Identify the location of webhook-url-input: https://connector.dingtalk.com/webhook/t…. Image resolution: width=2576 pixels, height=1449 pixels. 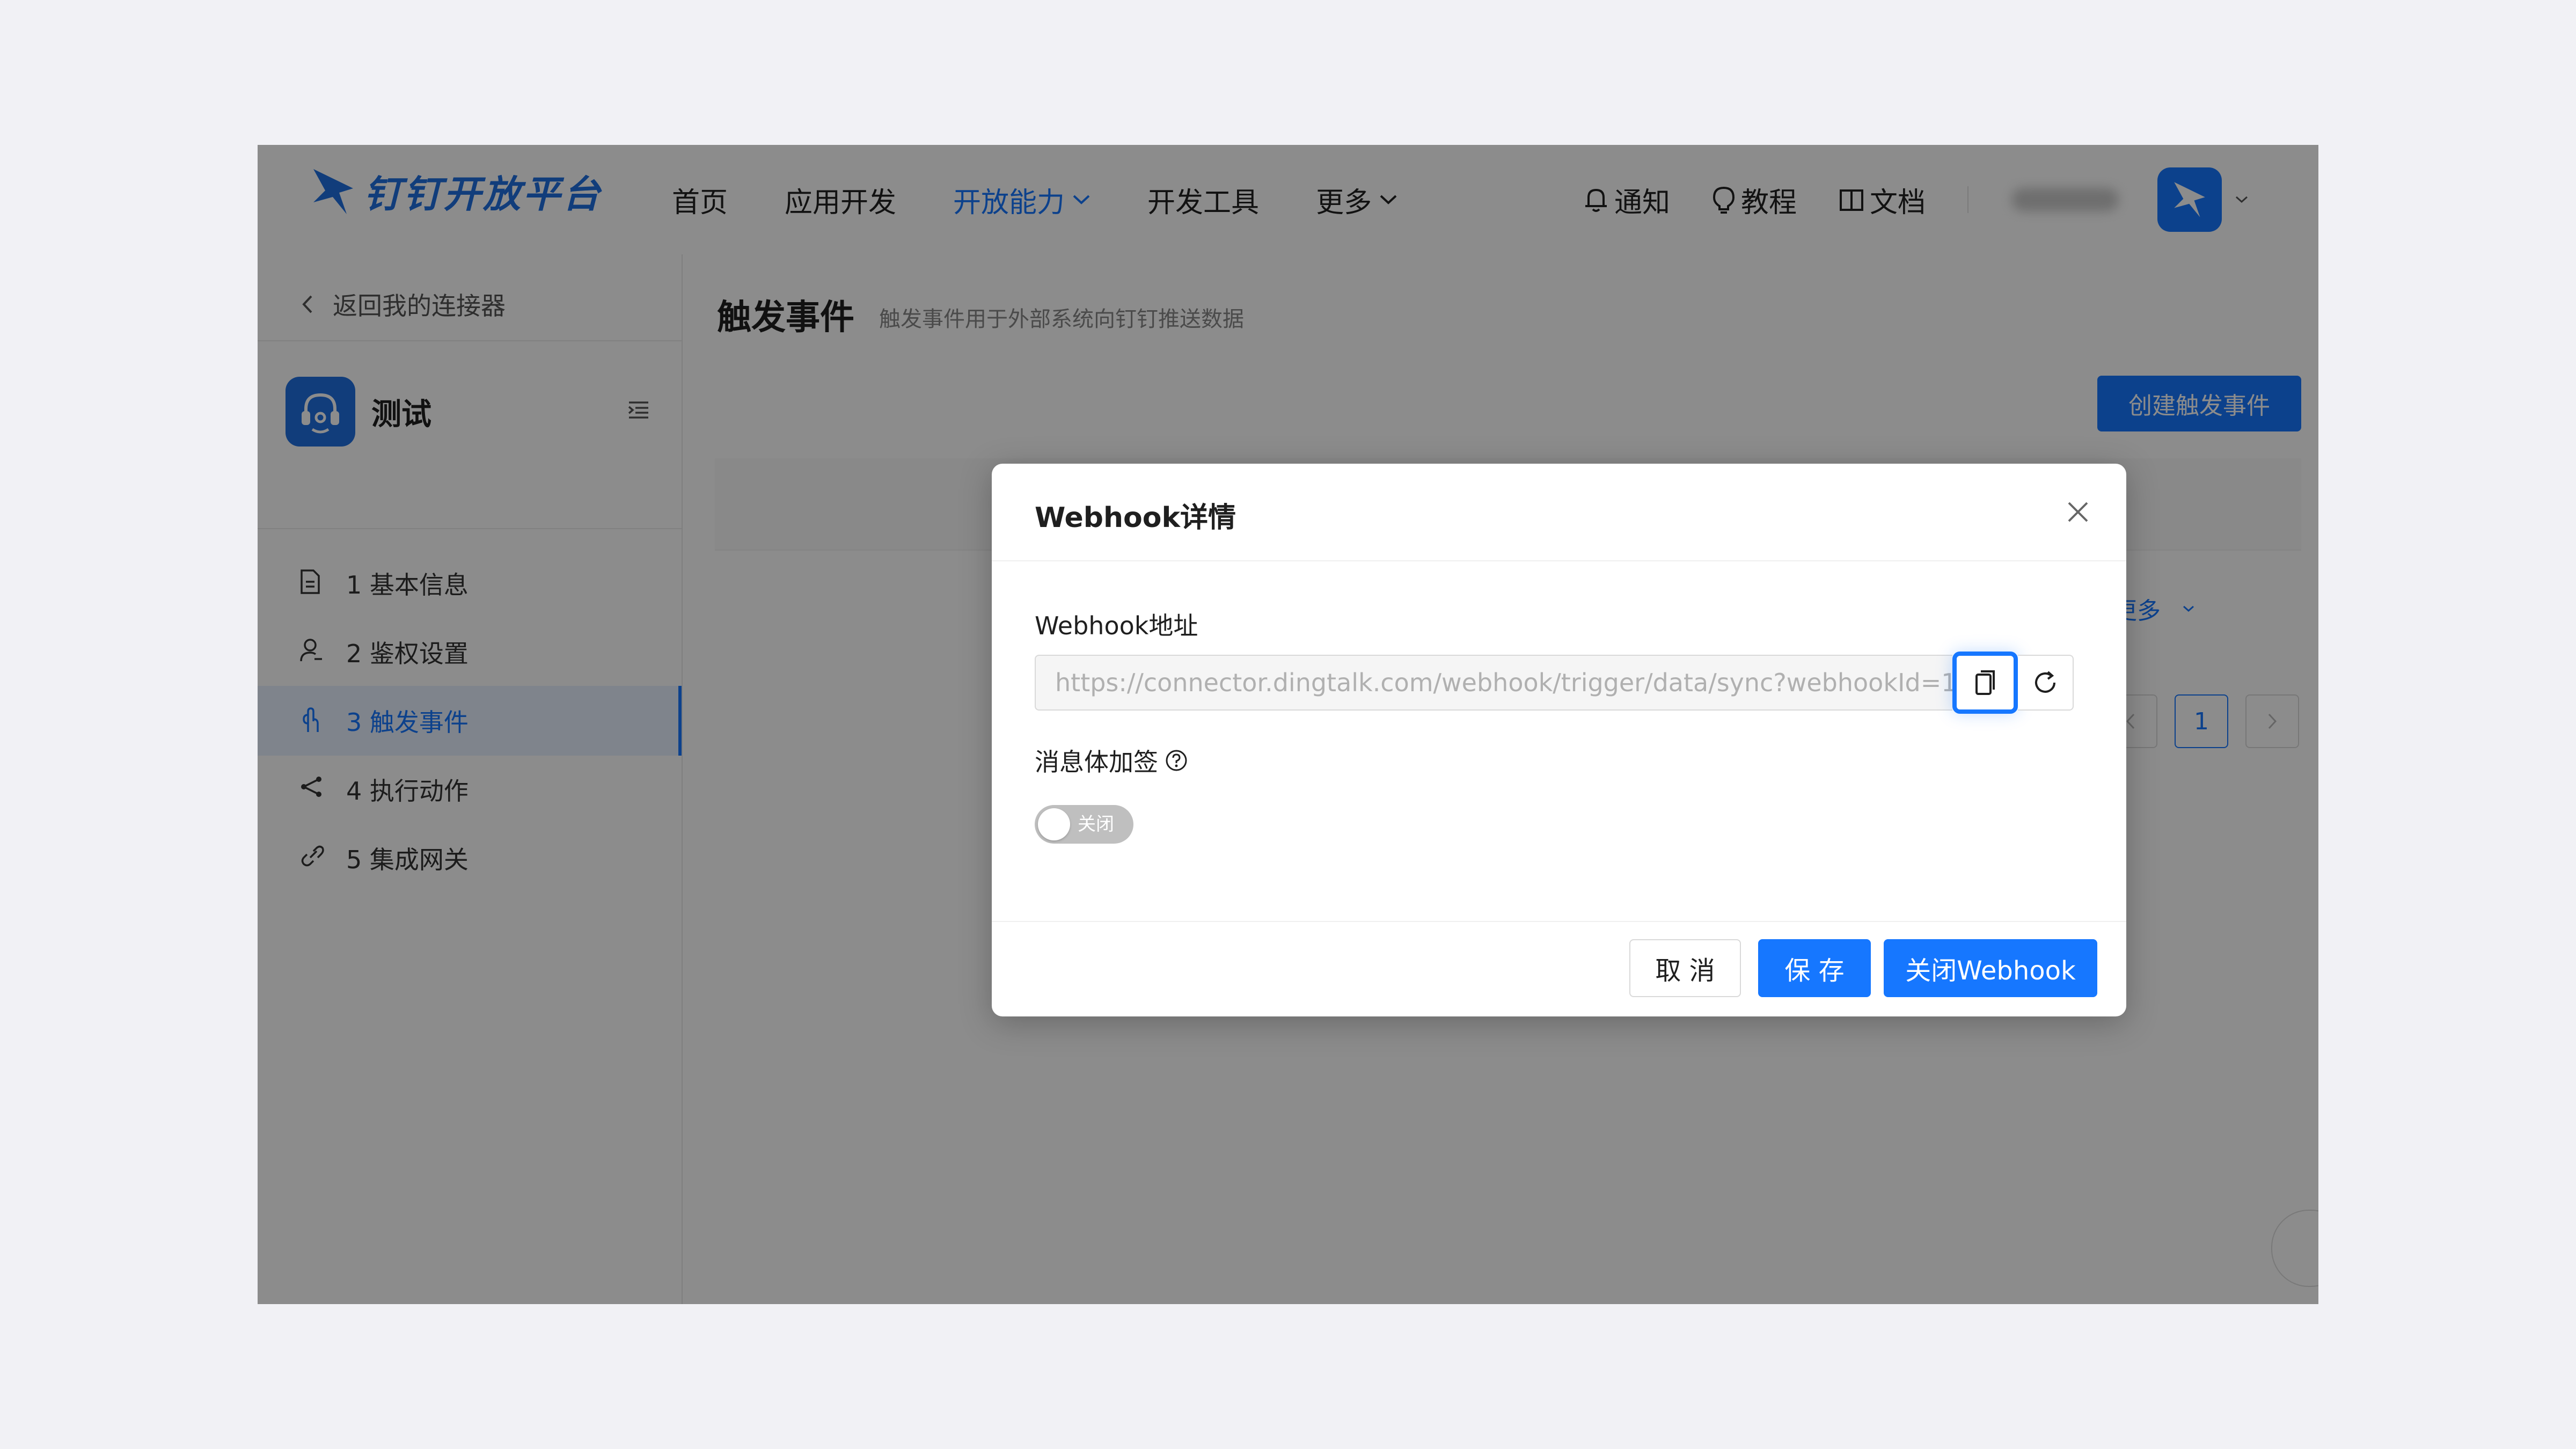
(1493, 683).